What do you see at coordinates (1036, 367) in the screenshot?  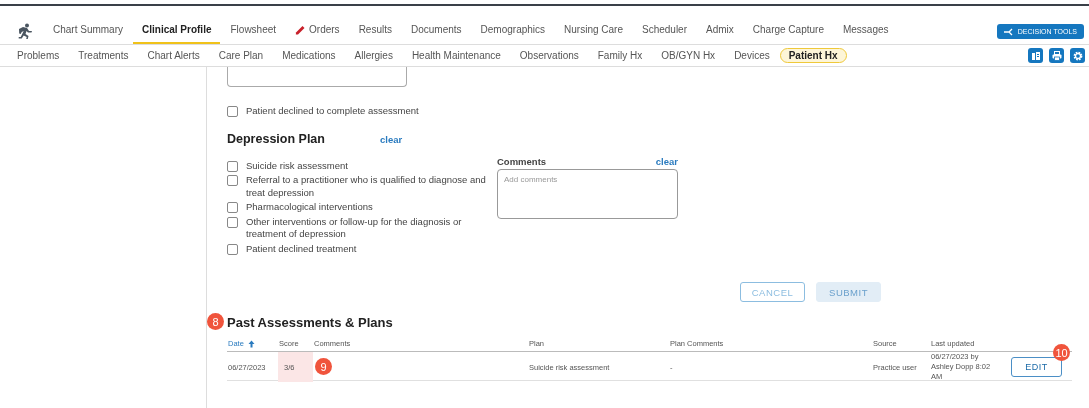 I see `edit-button: EDIT` at bounding box center [1036, 367].